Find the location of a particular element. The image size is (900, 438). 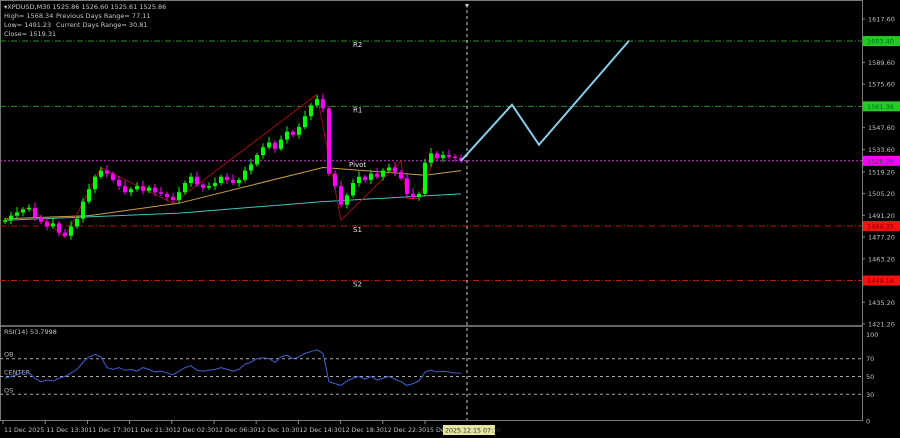

level-label-r1: R1 is located at coordinates (357, 110).